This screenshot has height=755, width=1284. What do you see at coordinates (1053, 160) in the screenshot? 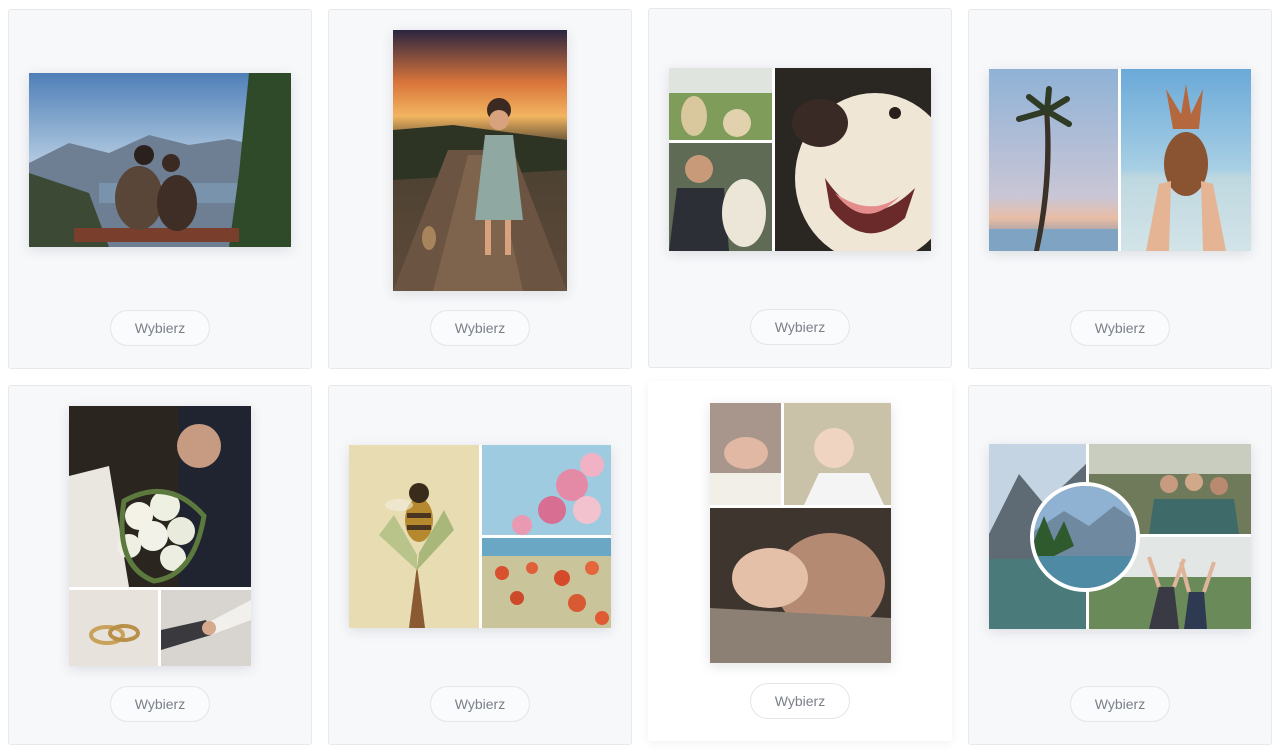
I see `photo-palm-tree-beach` at bounding box center [1053, 160].